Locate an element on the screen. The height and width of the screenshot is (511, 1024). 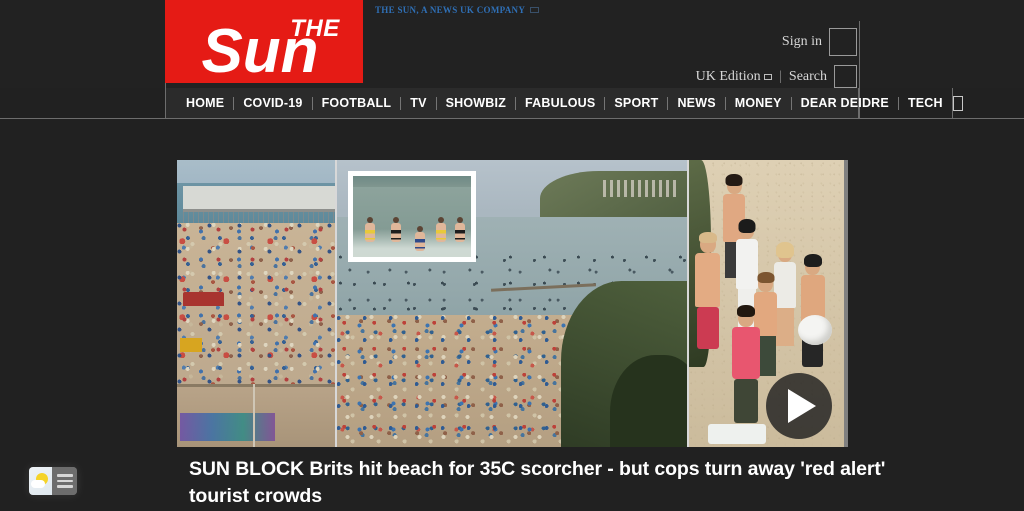
pier-deck is located at coordinates (259, 198).